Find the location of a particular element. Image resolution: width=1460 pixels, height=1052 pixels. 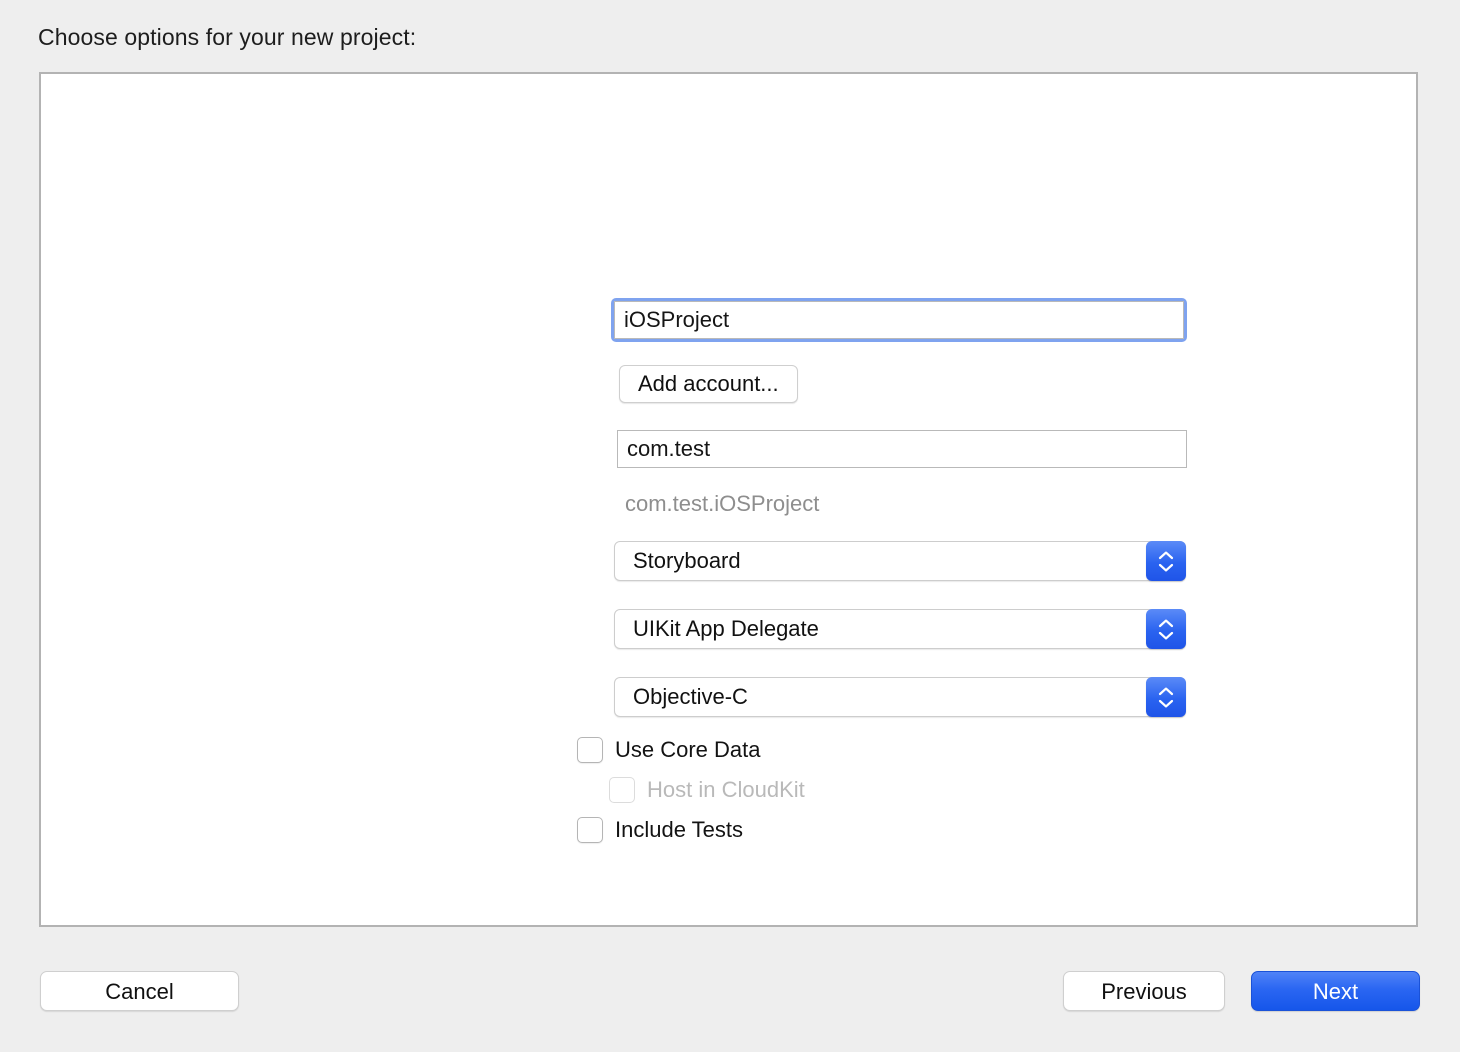

checkbox-row-include-tests: Include Tests is located at coordinates (660, 830).